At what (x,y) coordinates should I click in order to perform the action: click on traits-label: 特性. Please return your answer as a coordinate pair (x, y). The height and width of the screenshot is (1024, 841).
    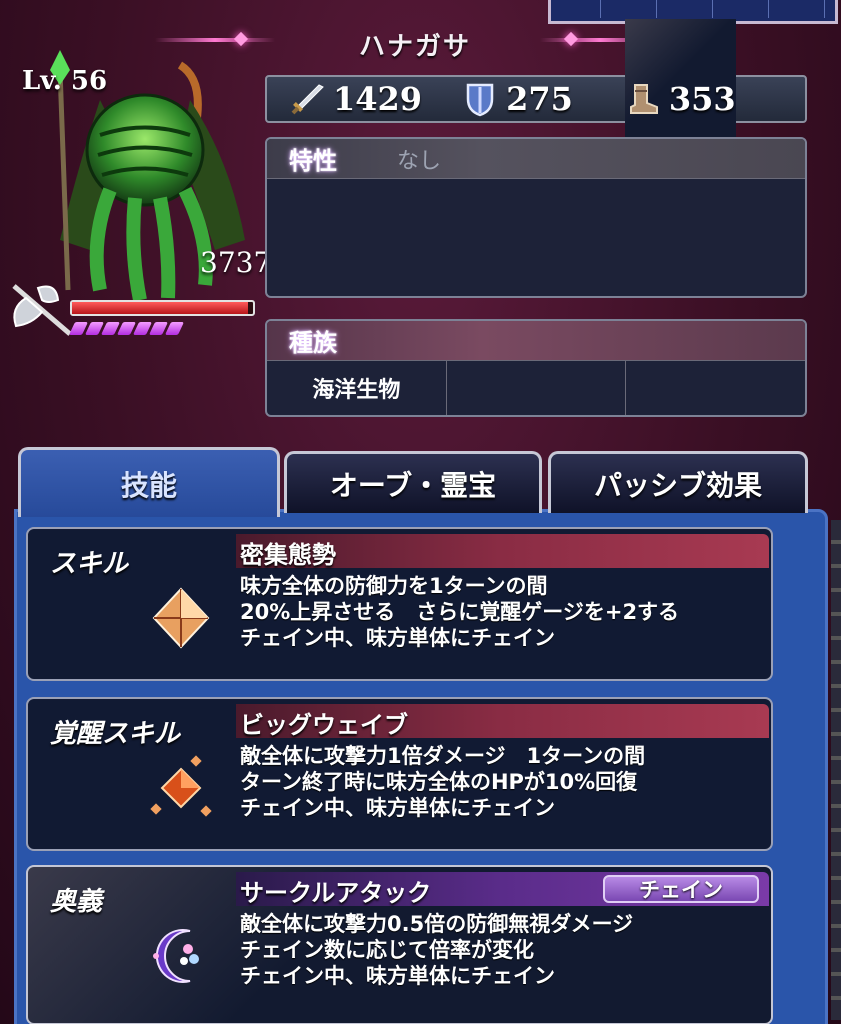
    Looking at the image, I should click on (313, 161).